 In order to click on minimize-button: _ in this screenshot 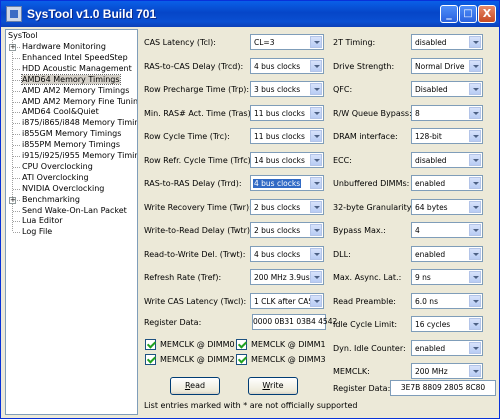, I will do `click(449, 14)`.